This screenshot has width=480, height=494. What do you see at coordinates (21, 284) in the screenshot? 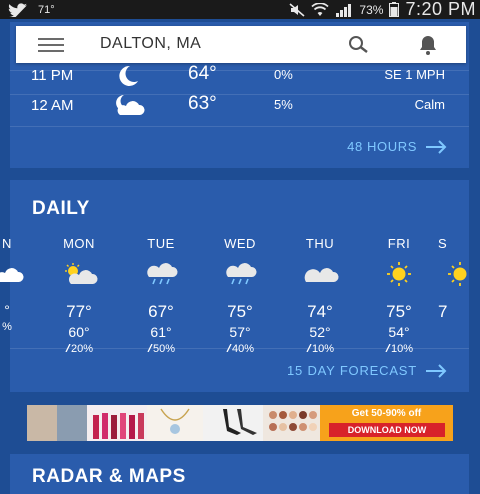
I see `day-column-sun: N ° %` at bounding box center [21, 284].